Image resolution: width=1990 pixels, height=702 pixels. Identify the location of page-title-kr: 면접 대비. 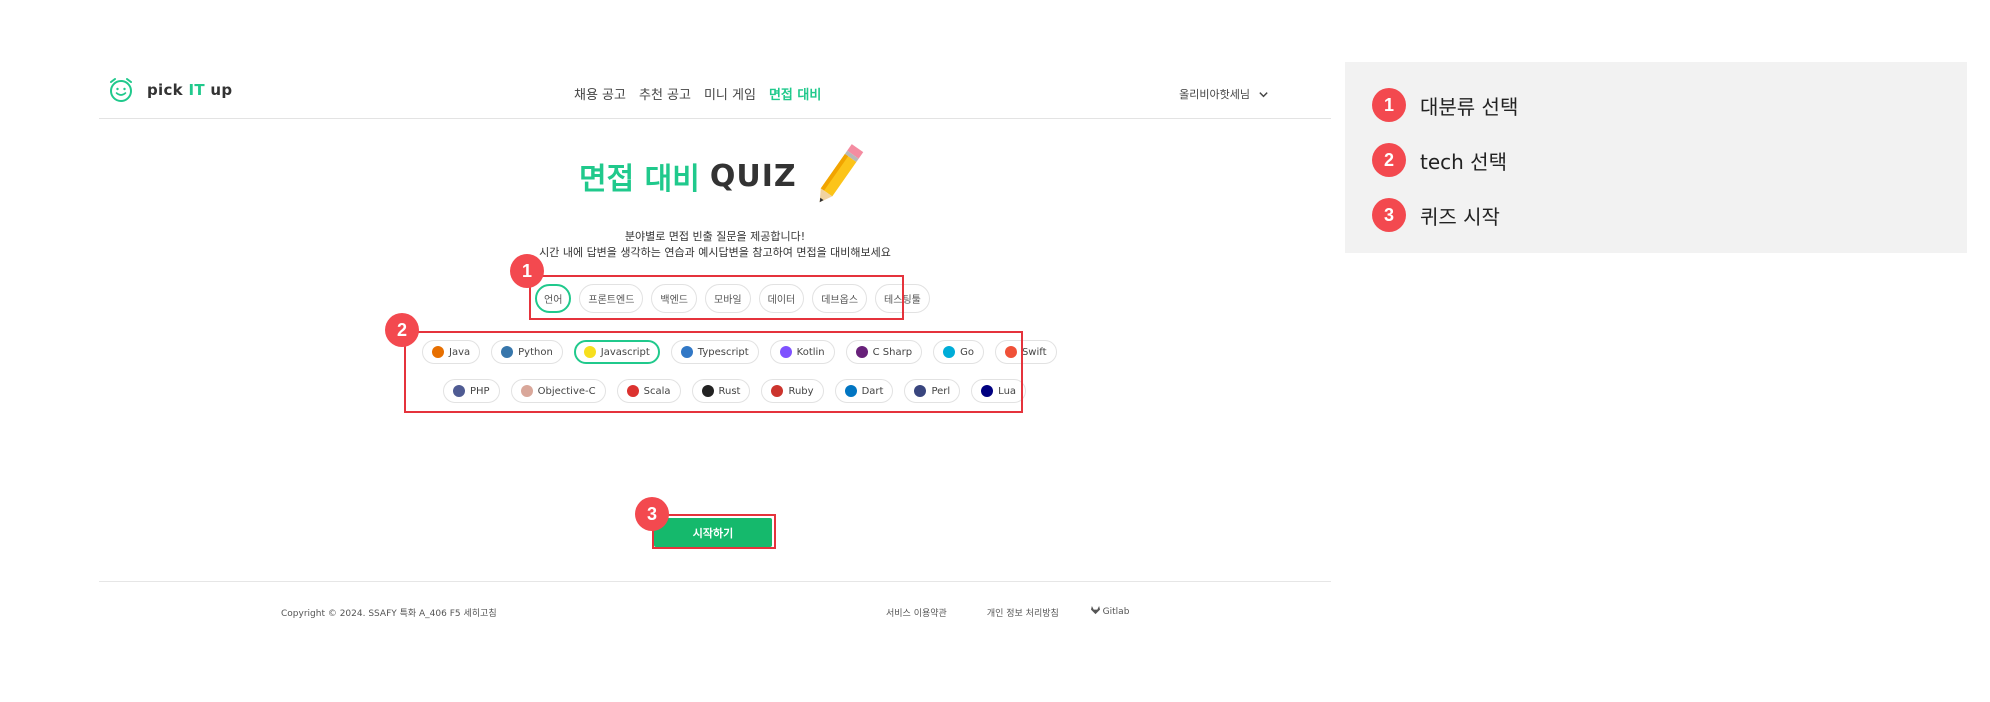
(639, 179).